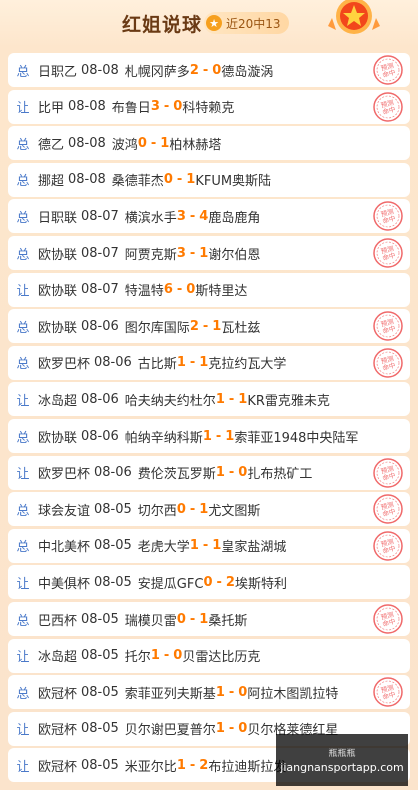 The height and width of the screenshot is (790, 418). I want to click on list-item: 总欧协联 08-06 帕纳辛纳科斯 1-1 索菲亚1948中央陆军, so click(209, 436).